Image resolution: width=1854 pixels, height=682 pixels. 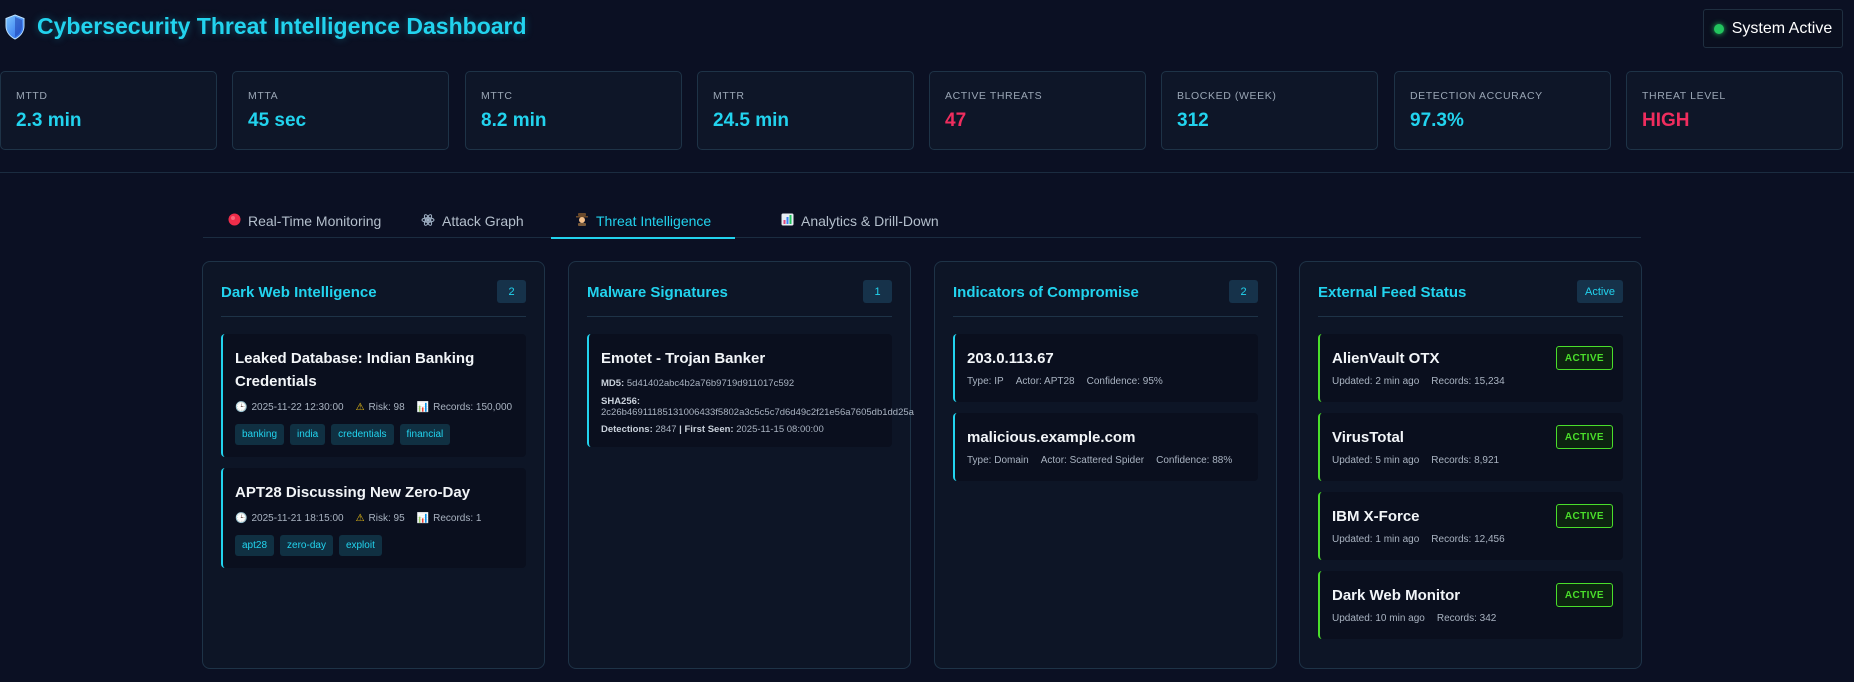 I want to click on metric-card-active-threats: ACTIVE THREATS 47, so click(x=1037, y=110).